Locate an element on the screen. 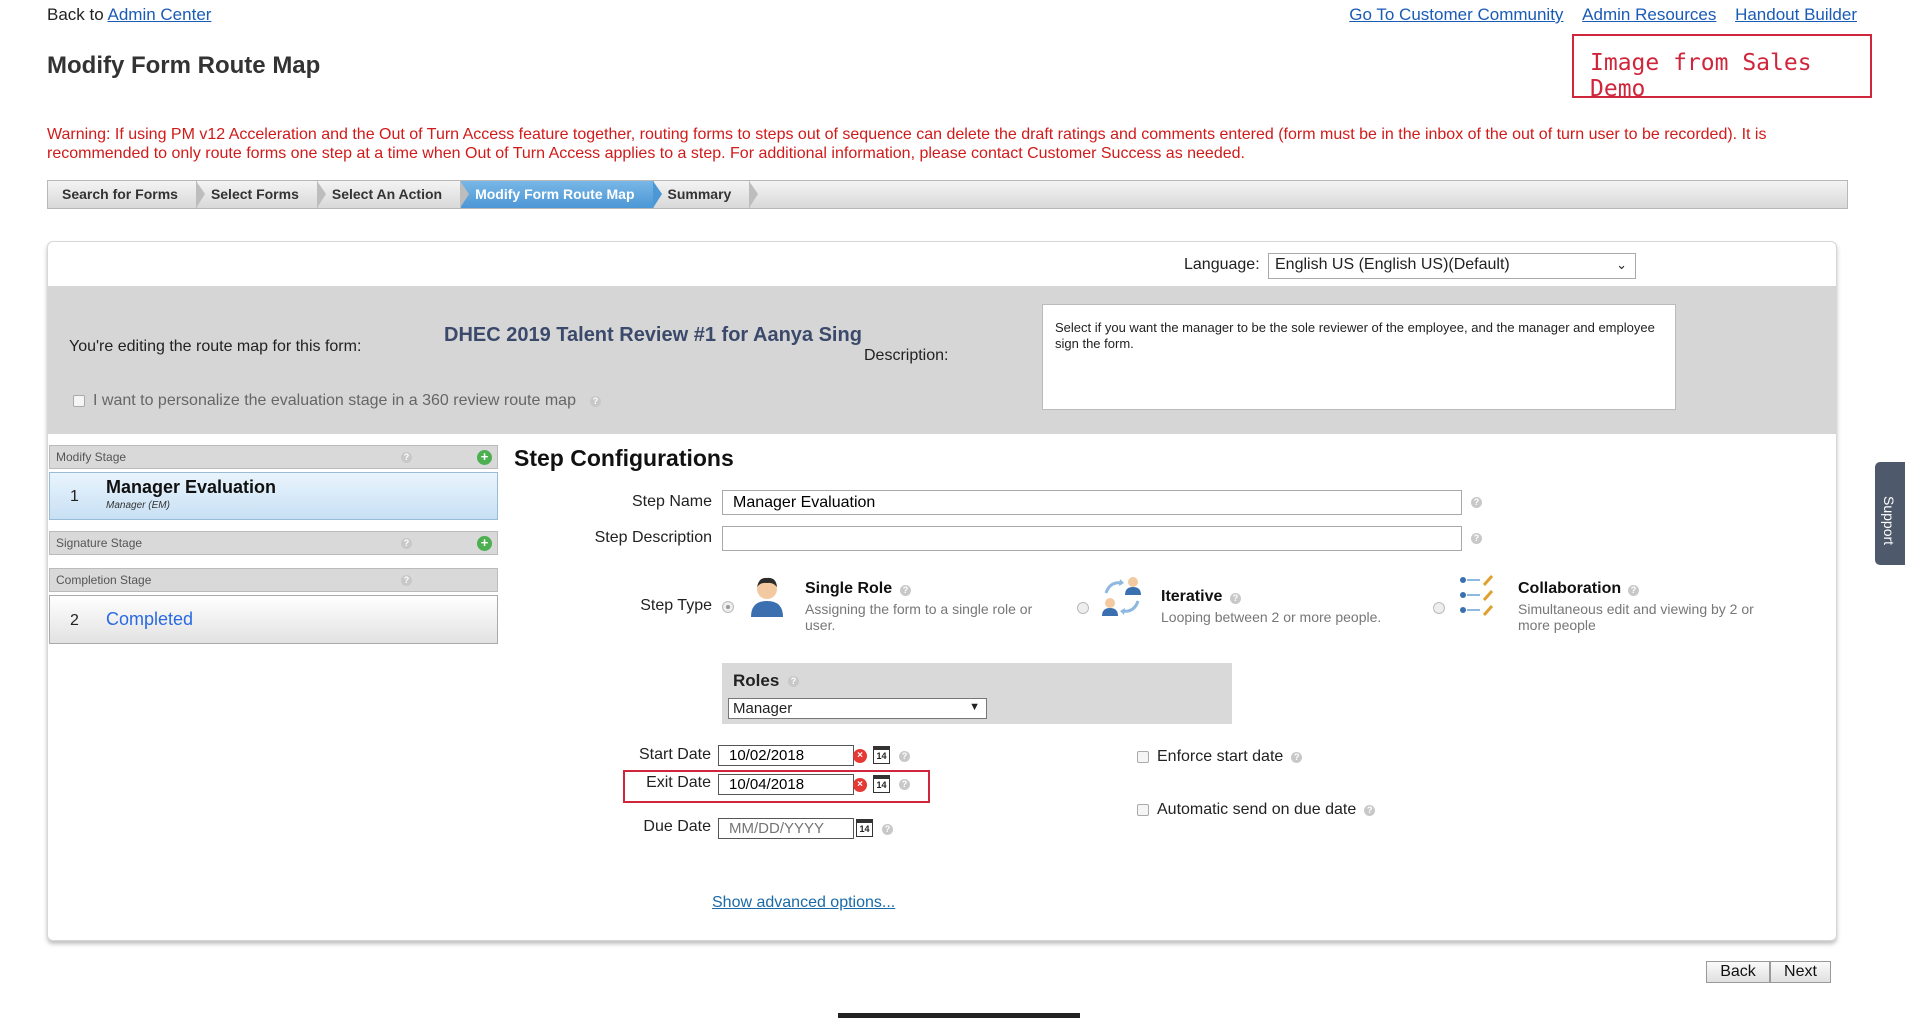  auto-send-label: Automatic send on due date is located at coordinates (1257, 809).